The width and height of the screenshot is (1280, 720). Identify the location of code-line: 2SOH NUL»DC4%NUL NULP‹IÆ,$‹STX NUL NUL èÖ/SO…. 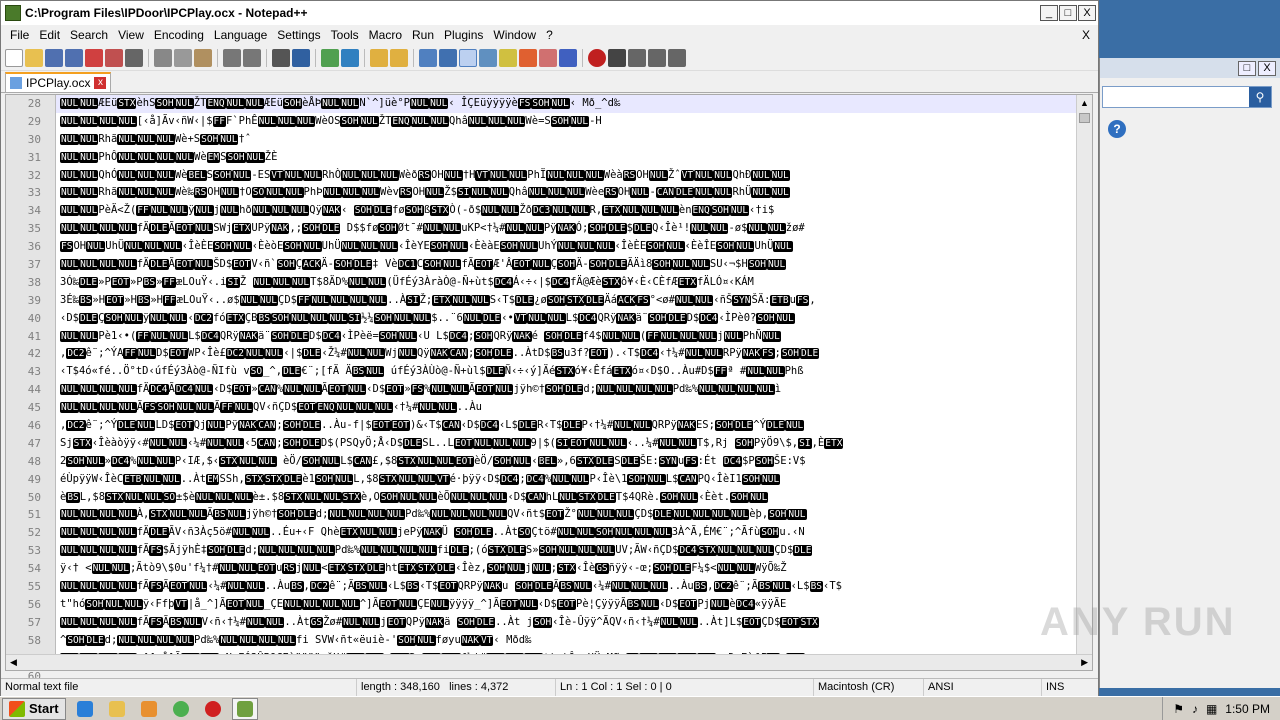
(574, 462).